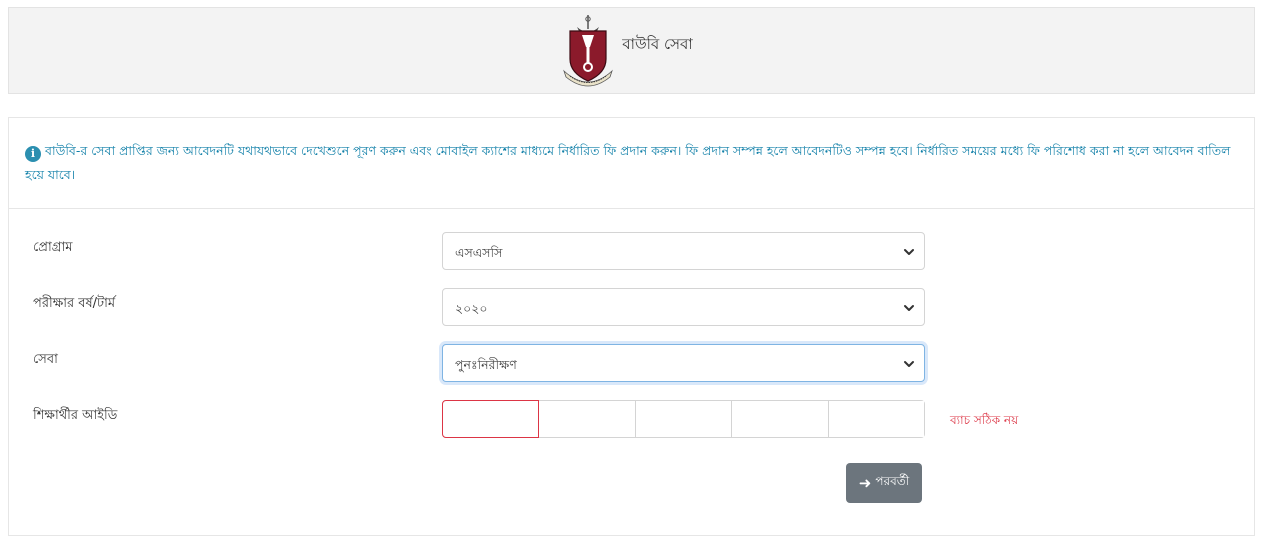  Describe the element at coordinates (479, 252) in the screenshot. I see `program-selected-value: এসএসসি` at that location.